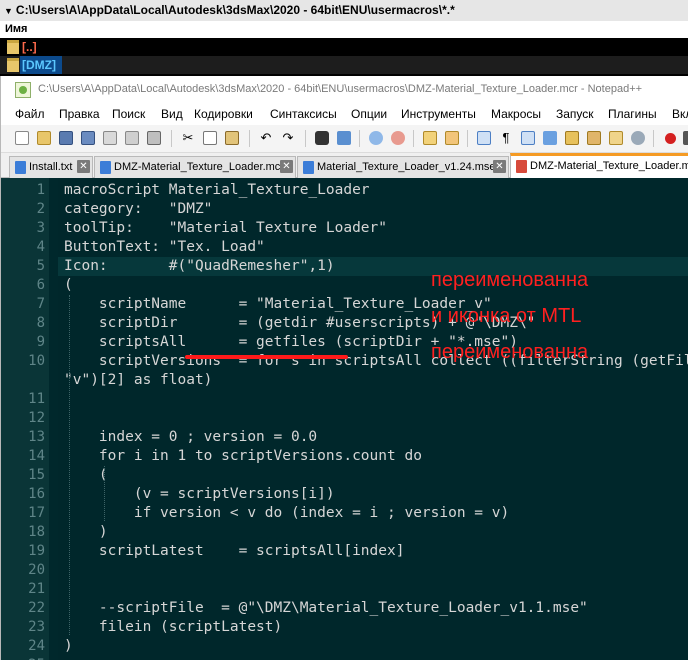  I want to click on line-number: 22, so click(36, 608).